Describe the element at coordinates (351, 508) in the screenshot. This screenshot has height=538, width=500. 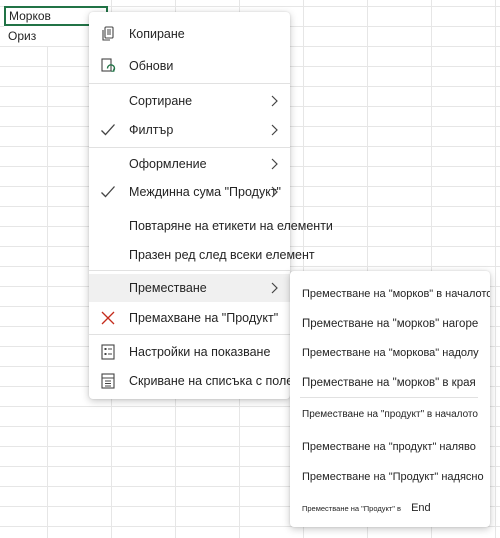
I see `submenu-item-field-to-end-label: Преместване на "Продукт" в` at that location.